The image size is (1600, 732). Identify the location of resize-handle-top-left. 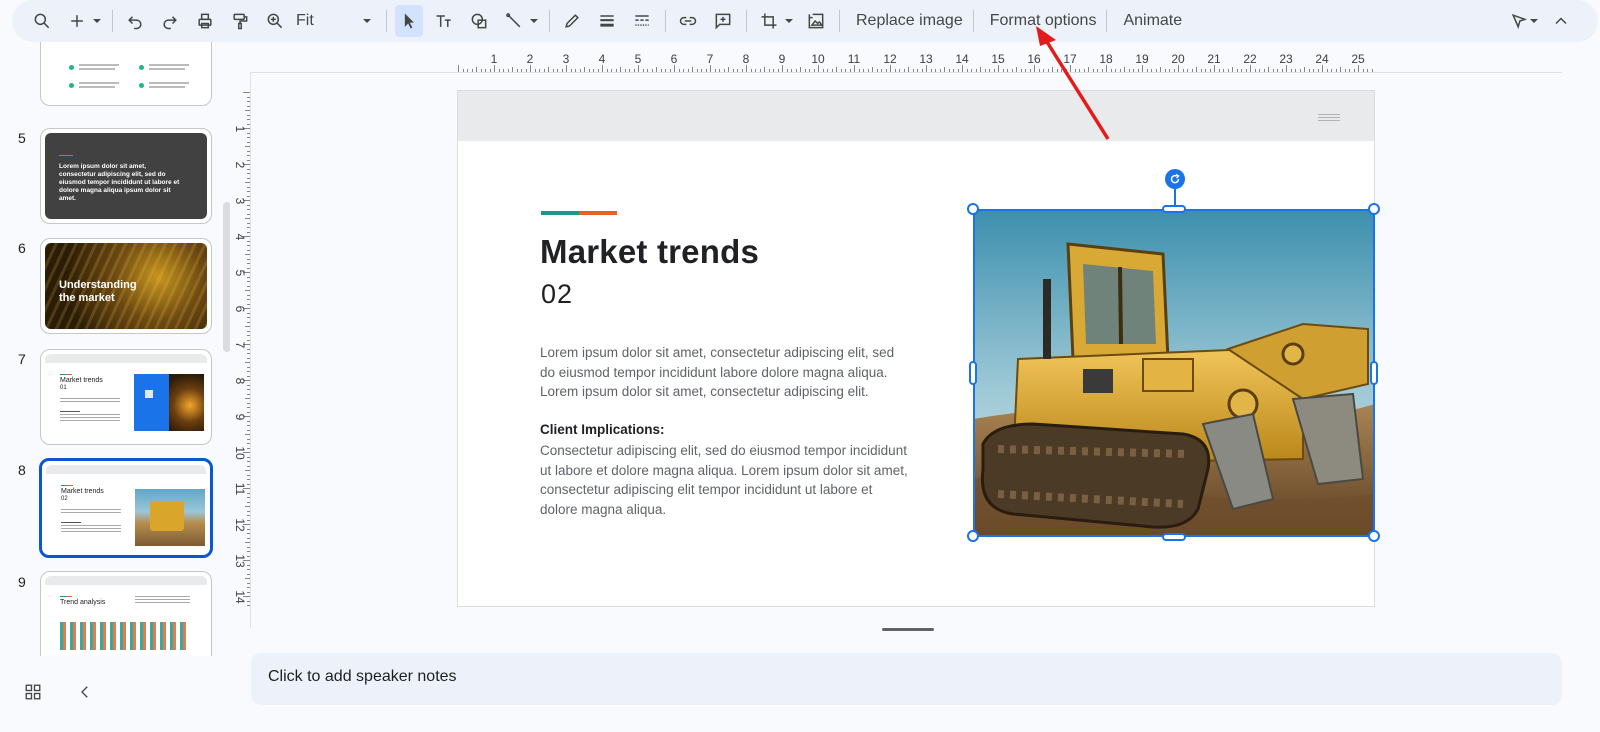
(973, 209).